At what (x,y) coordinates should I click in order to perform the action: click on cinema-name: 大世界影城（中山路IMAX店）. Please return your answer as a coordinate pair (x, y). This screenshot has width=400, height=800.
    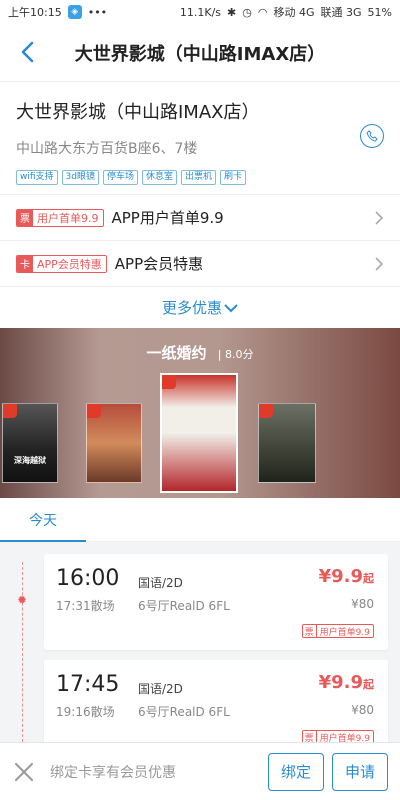
    Looking at the image, I should click on (138, 112).